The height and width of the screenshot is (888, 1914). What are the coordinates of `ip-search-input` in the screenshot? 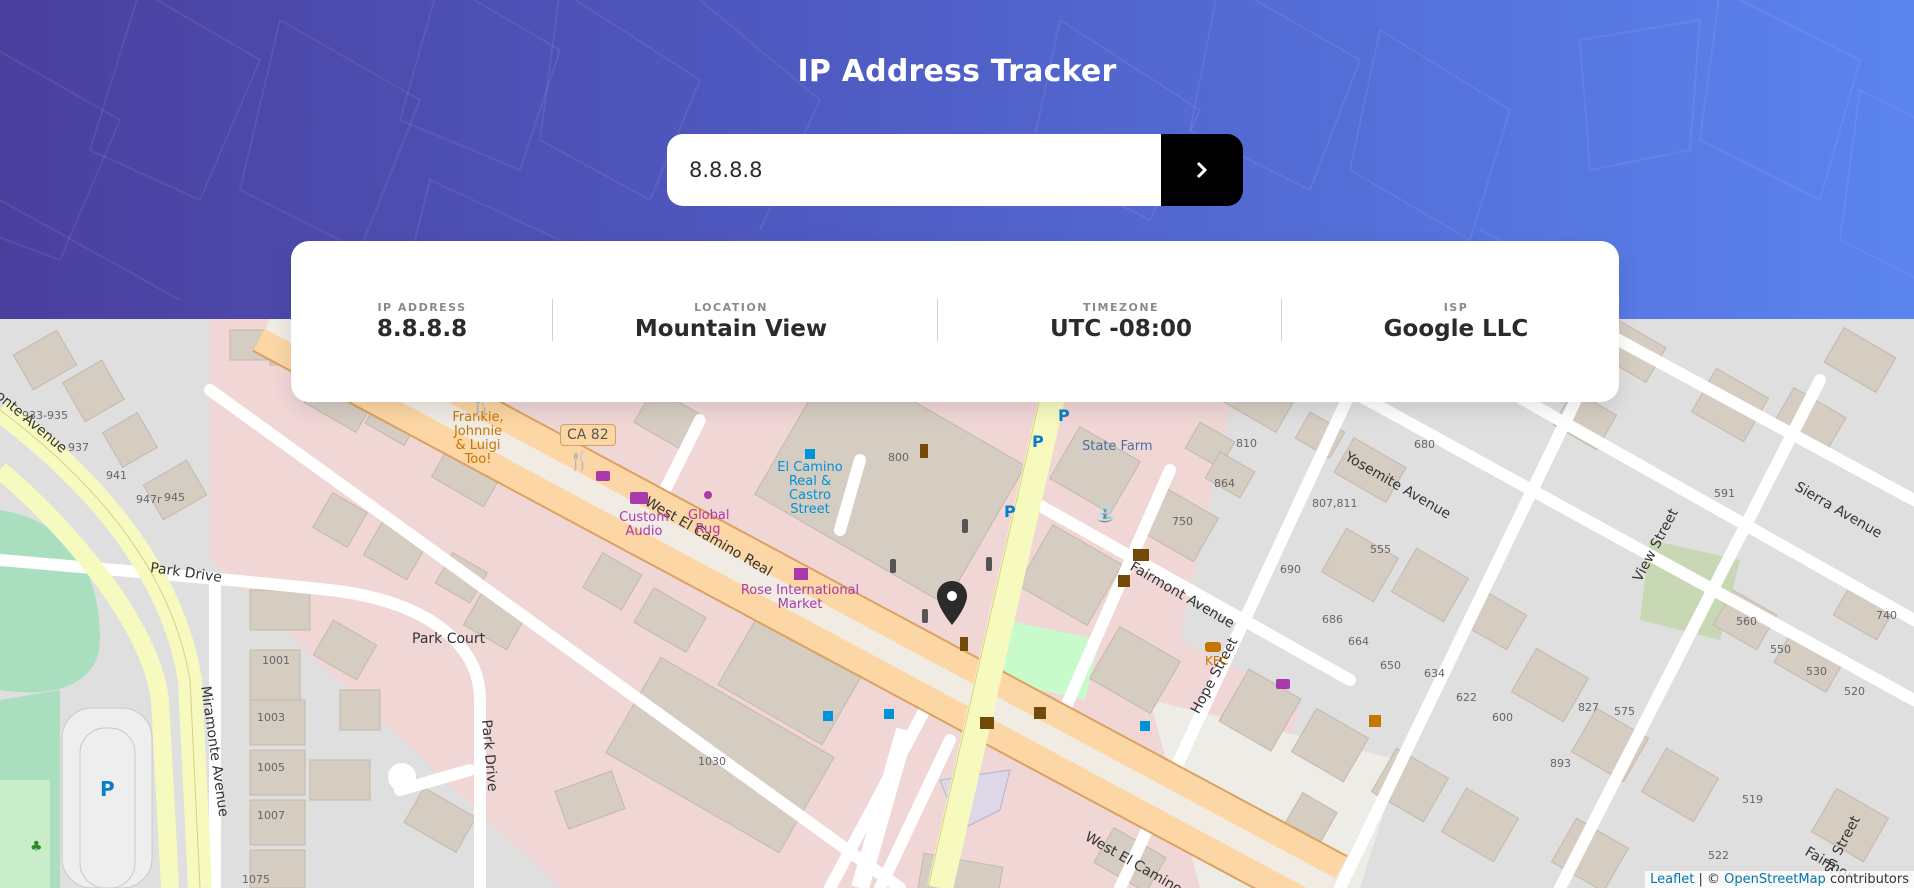 It's located at (914, 170).